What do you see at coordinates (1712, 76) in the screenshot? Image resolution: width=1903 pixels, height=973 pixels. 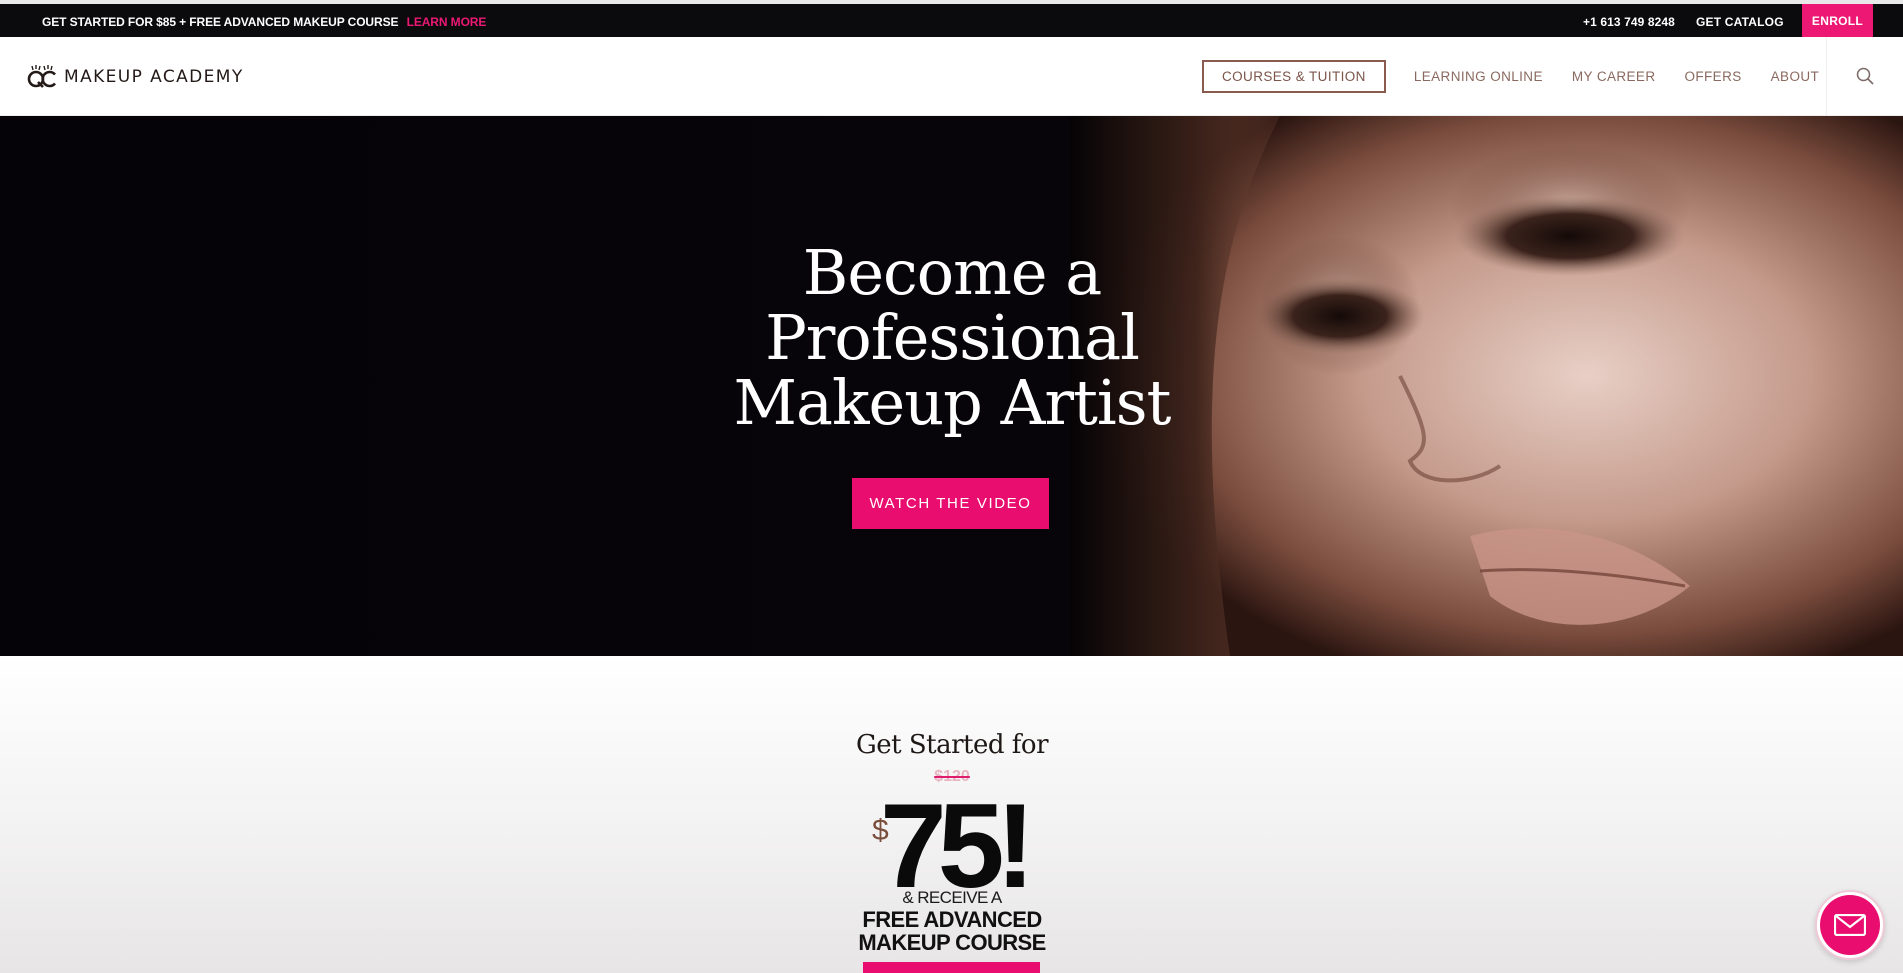 I see `nav-offers: OFFERS` at bounding box center [1712, 76].